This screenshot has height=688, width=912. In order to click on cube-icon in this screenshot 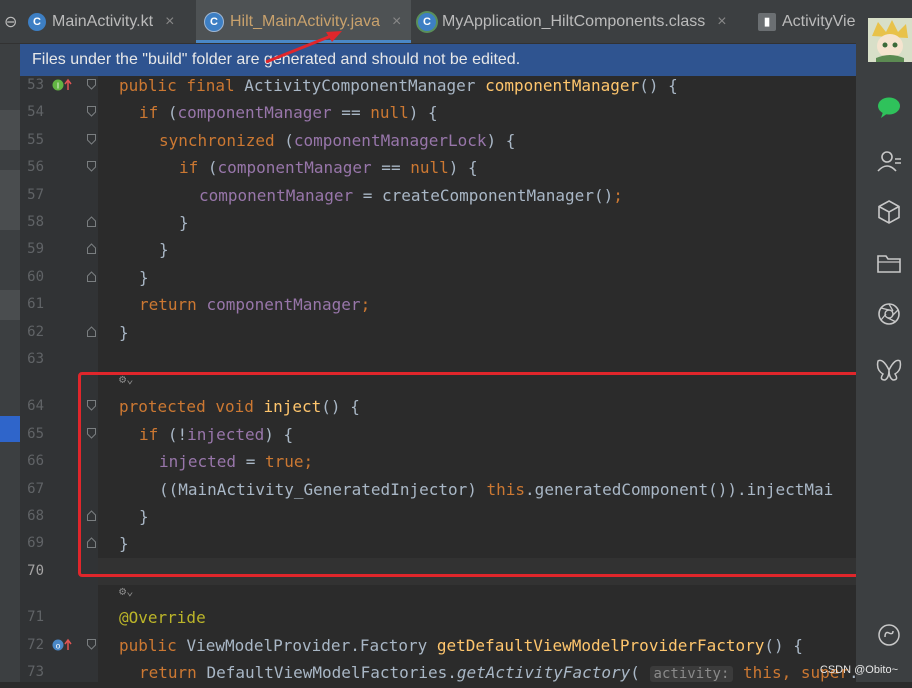, I will do `click(889, 212)`.